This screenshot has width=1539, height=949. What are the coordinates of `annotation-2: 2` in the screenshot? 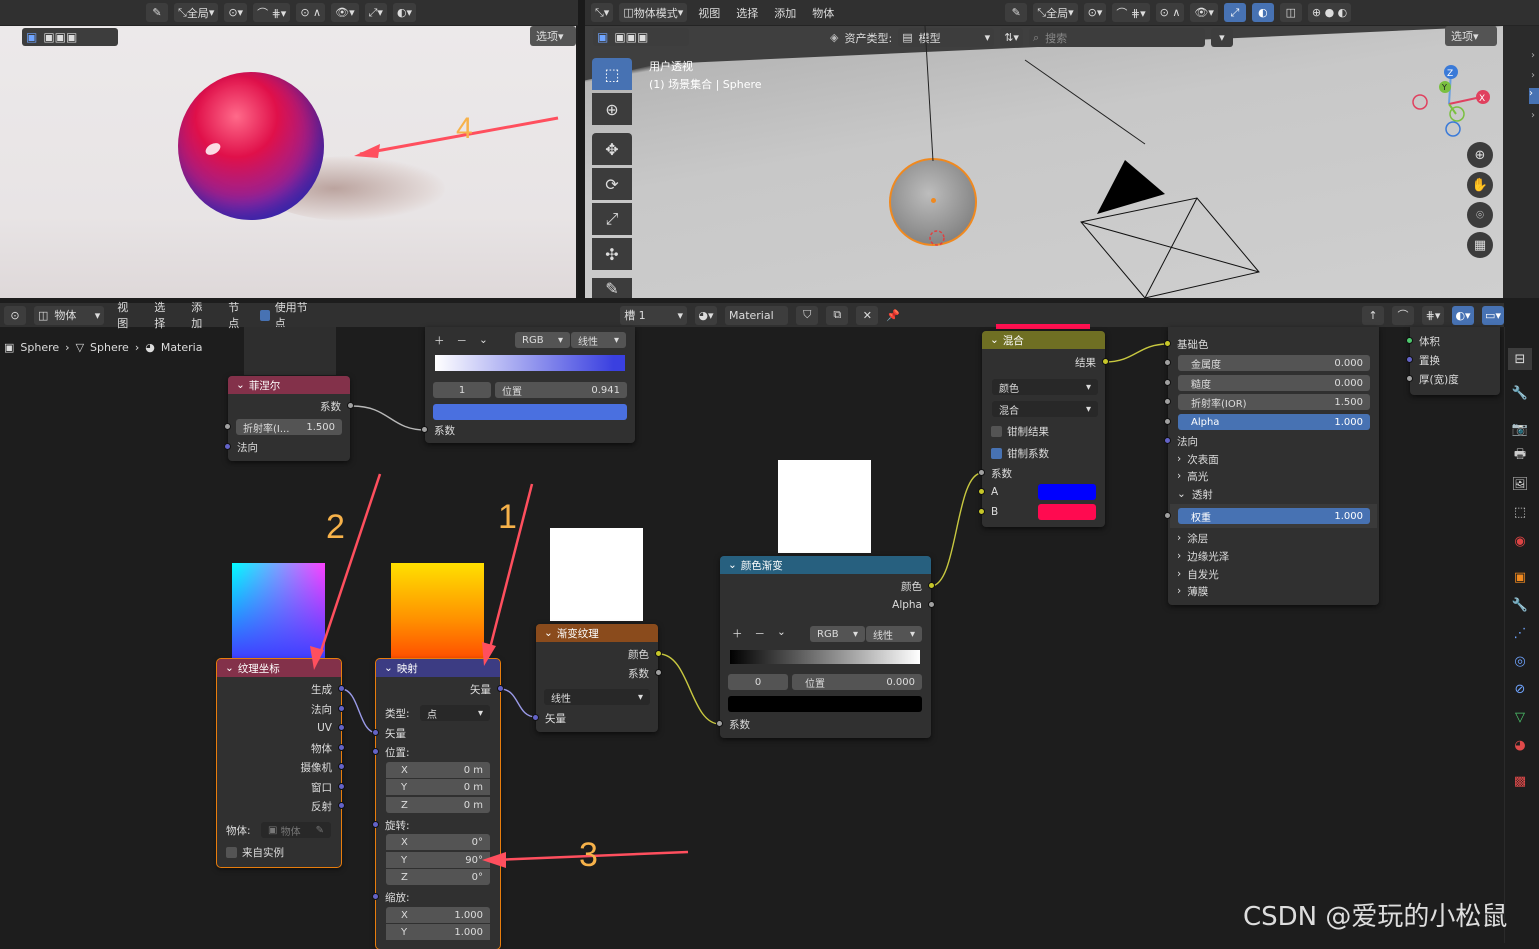 It's located at (335, 527).